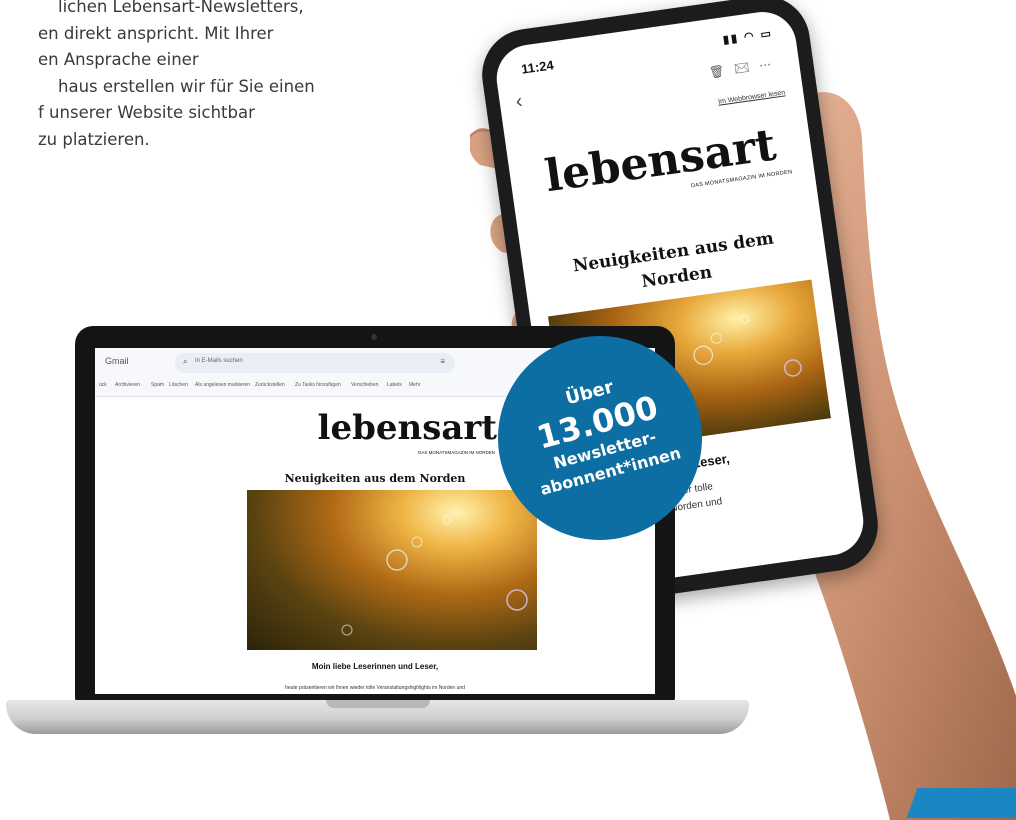 The height and width of the screenshot is (820, 1016). What do you see at coordinates (103, 385) in the screenshot?
I see `action-back: ück` at bounding box center [103, 385].